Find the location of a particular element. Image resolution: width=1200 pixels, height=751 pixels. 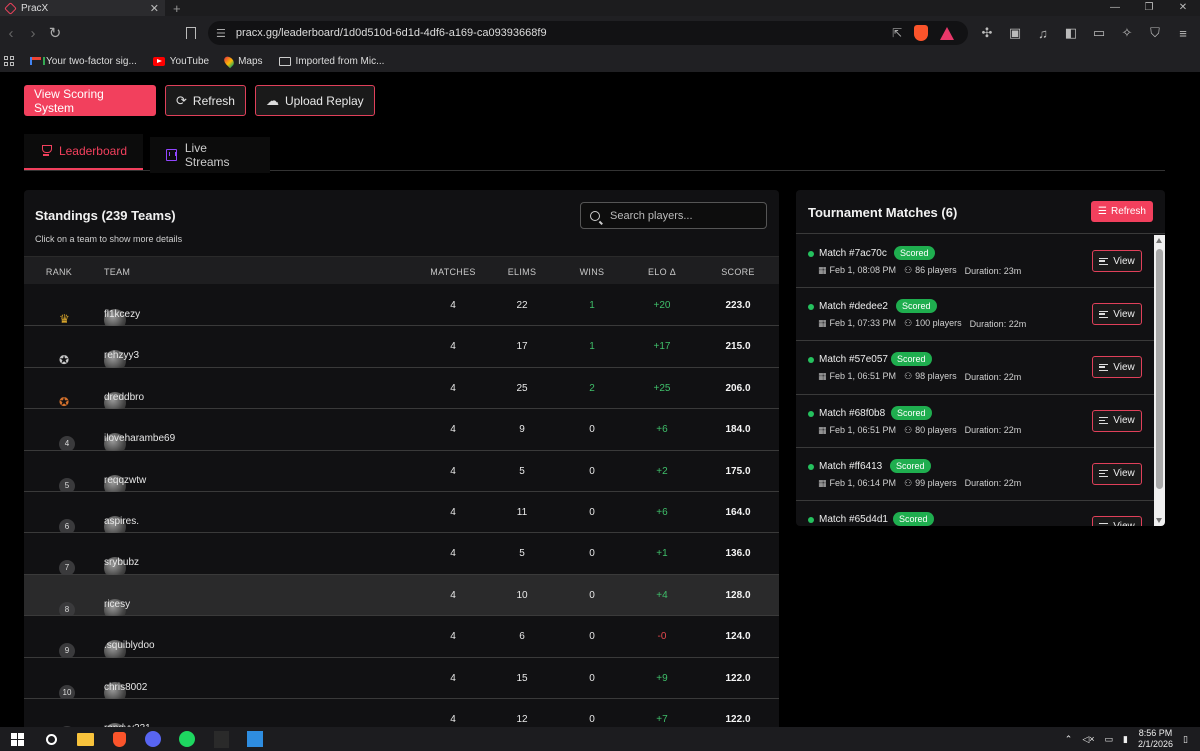

sidebar-icon: ◧ is located at coordinates (1071, 33).